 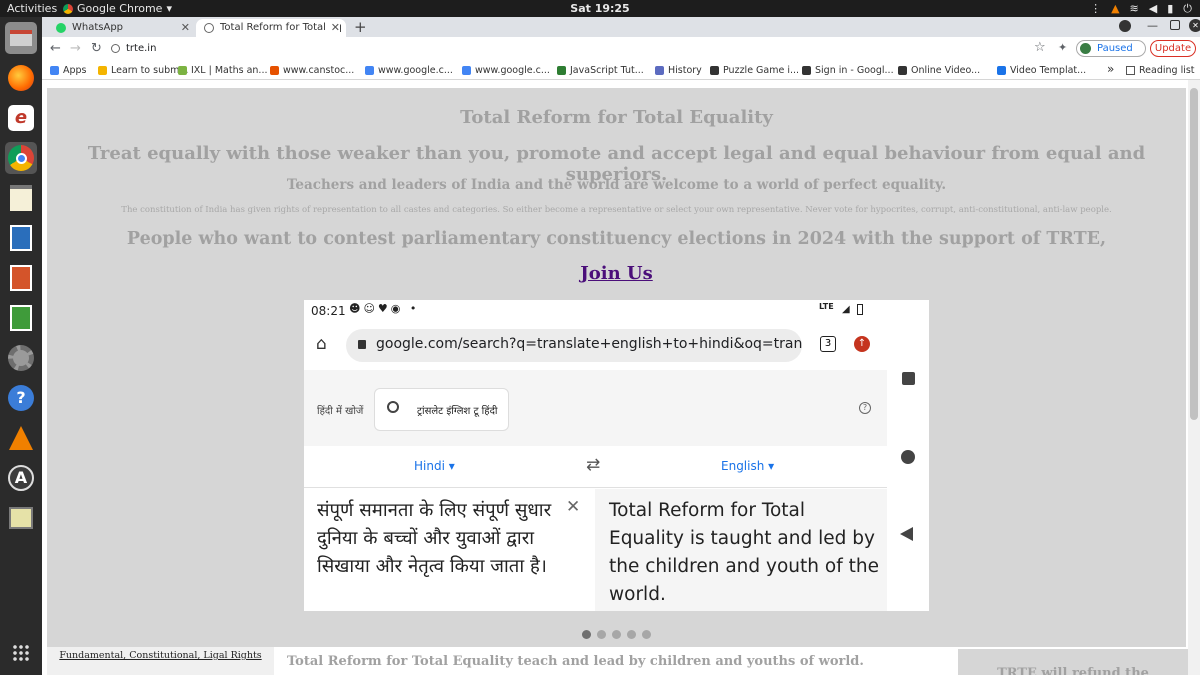 I want to click on app-menu: Google Chrome ▾, so click(x=117, y=8).